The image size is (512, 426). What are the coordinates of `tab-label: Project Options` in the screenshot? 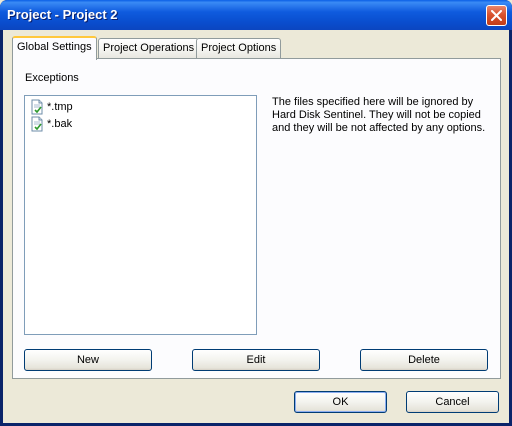 It's located at (239, 48).